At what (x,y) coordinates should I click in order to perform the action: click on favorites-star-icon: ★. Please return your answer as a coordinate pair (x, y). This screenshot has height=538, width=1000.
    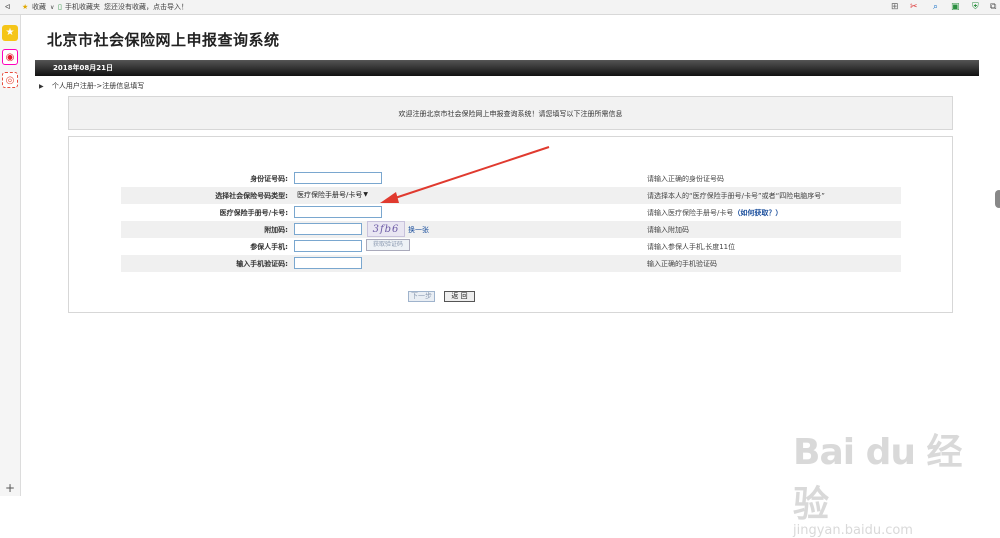
    Looking at the image, I should click on (25, 7).